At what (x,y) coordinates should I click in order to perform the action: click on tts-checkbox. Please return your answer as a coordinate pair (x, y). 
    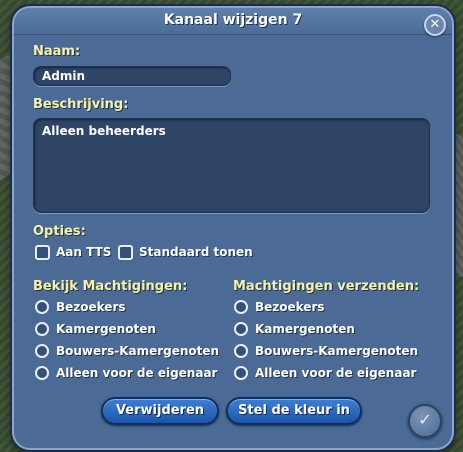
    Looking at the image, I should click on (42, 252).